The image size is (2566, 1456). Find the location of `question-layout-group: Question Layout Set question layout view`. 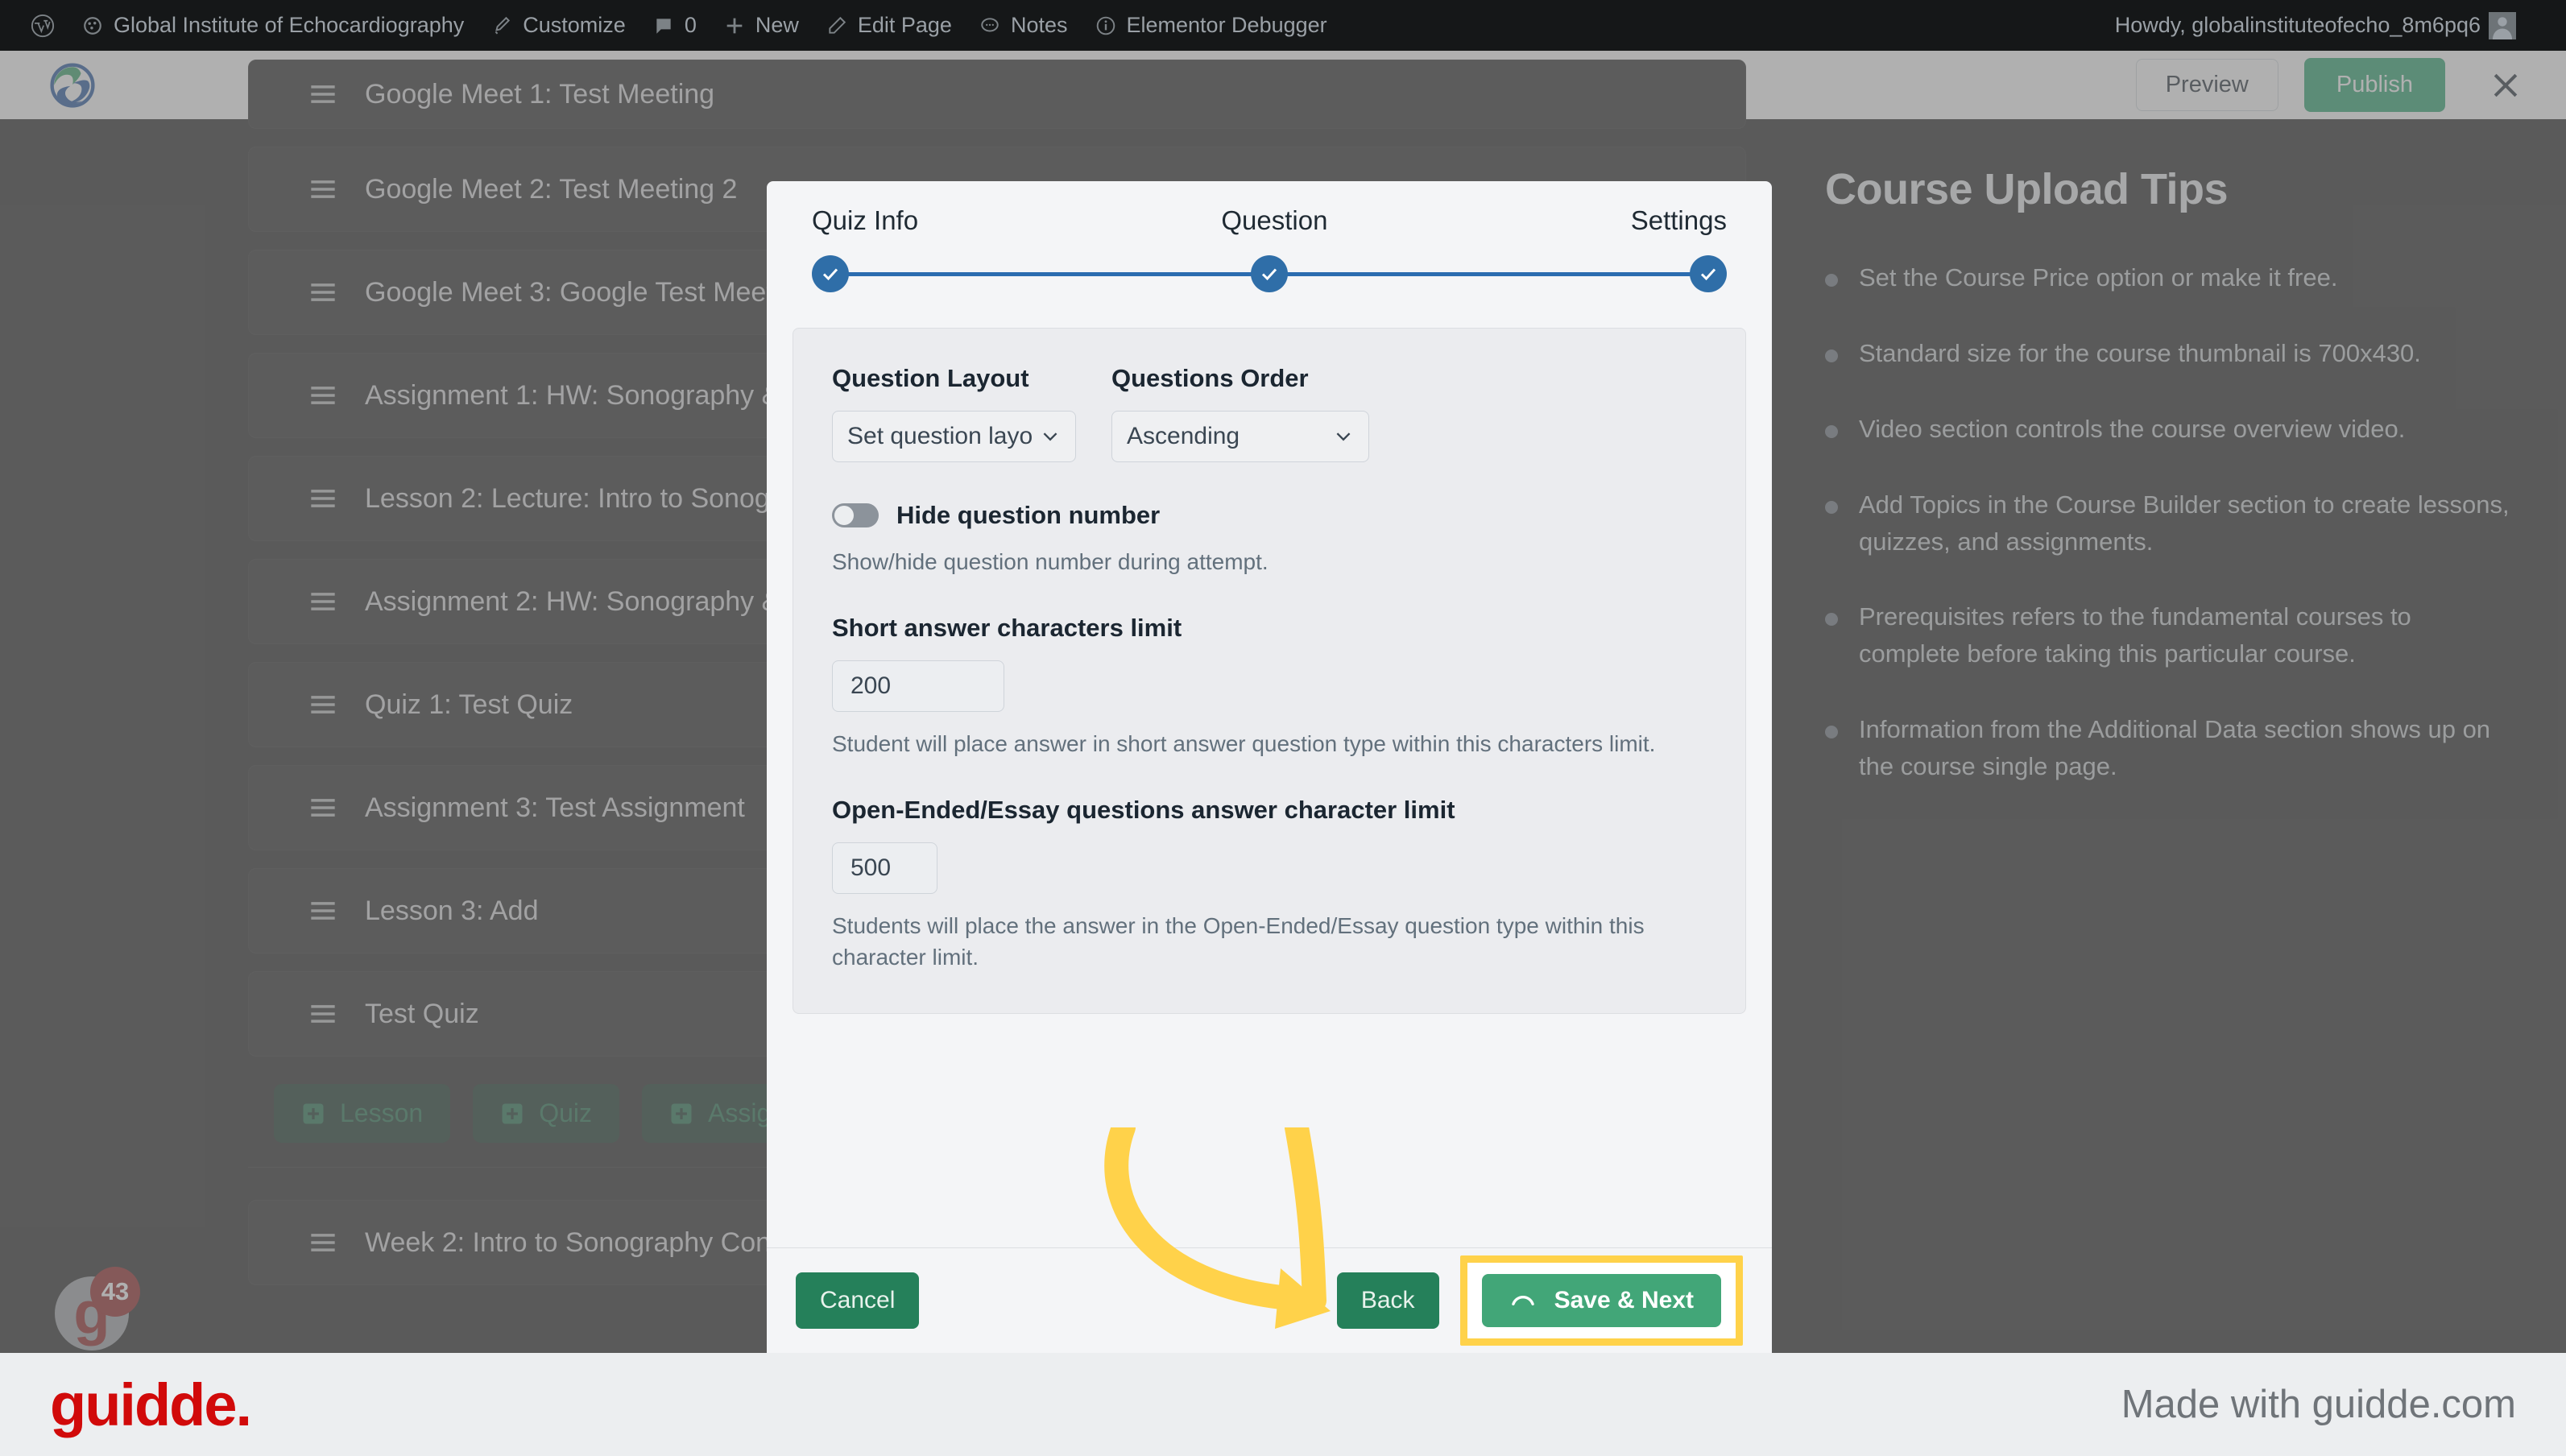

question-layout-group: Question Layout Set question layout view is located at coordinates (954, 413).